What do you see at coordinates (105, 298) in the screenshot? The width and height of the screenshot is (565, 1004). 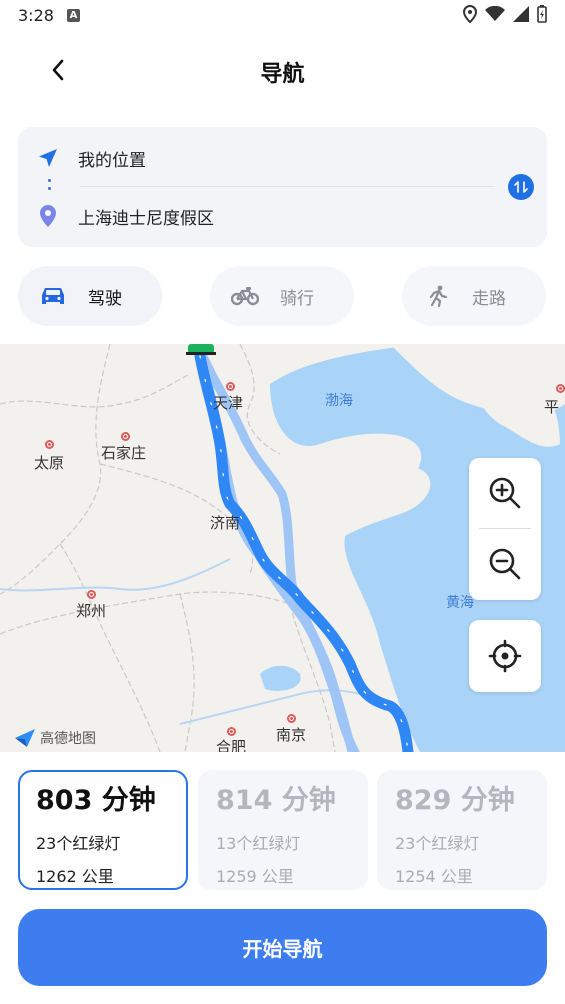 I see `mode-drive-label: 驾驶` at bounding box center [105, 298].